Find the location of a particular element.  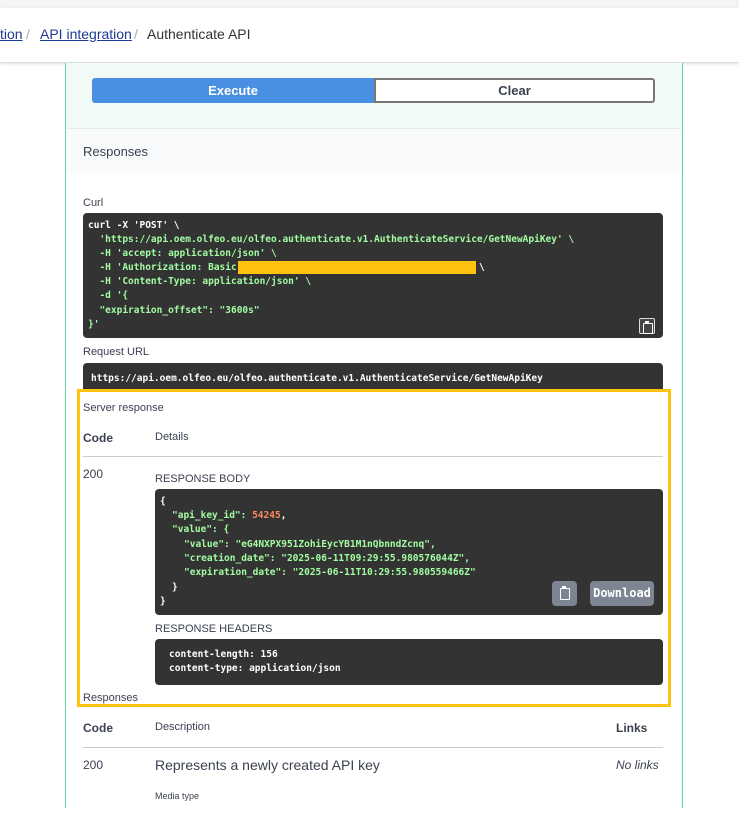

curl-line: -H 'Authorization: Basic is located at coordinates (162, 267).